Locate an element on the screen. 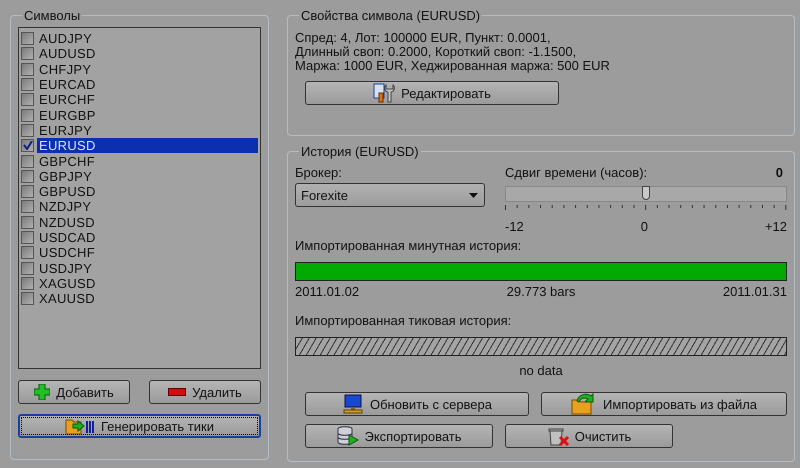  delete-button: Удалить is located at coordinates (205, 392).